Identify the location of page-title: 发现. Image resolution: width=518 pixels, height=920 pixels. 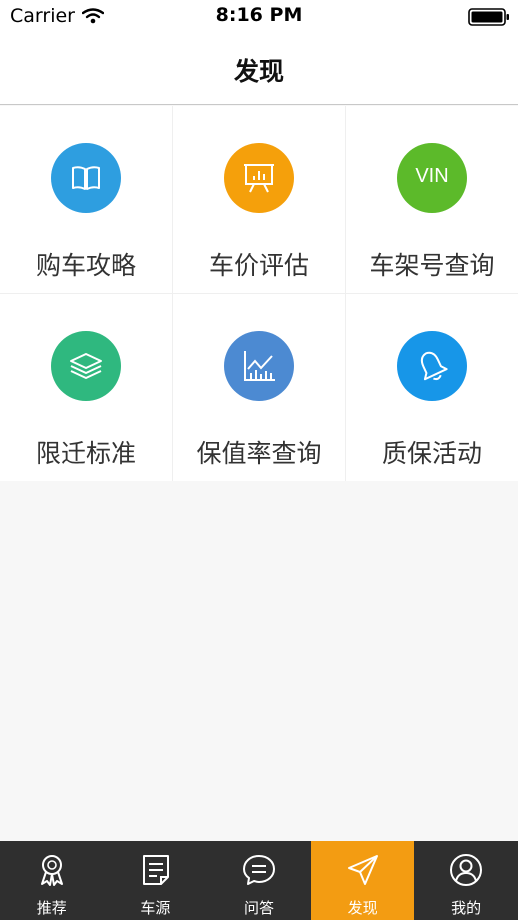
(258, 71).